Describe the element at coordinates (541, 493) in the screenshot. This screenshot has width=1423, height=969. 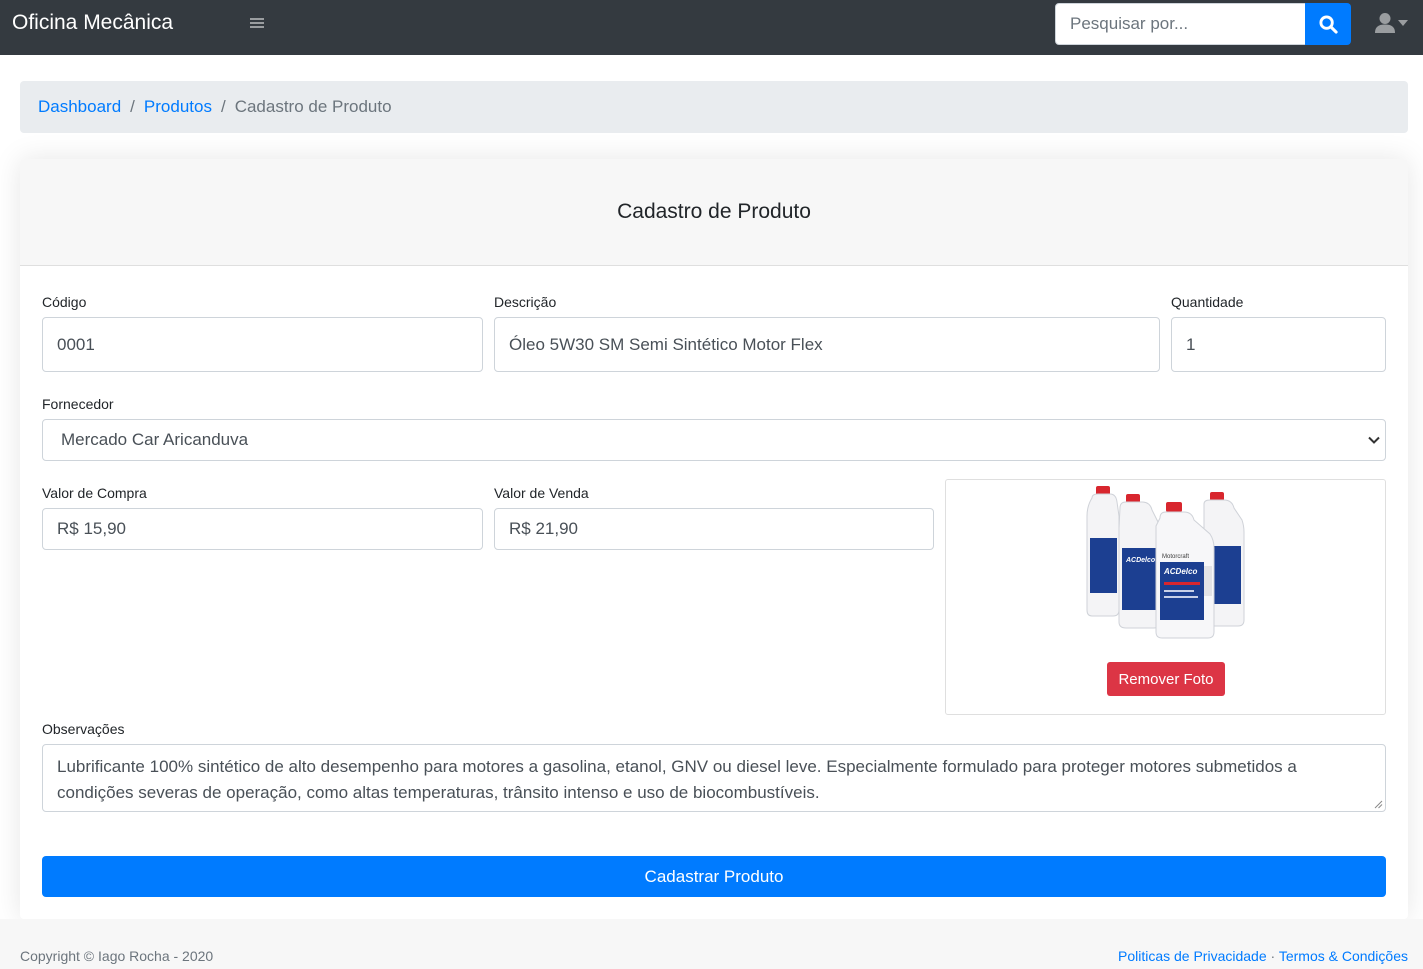
I see `valor-venda-label: Valor de Venda` at that location.